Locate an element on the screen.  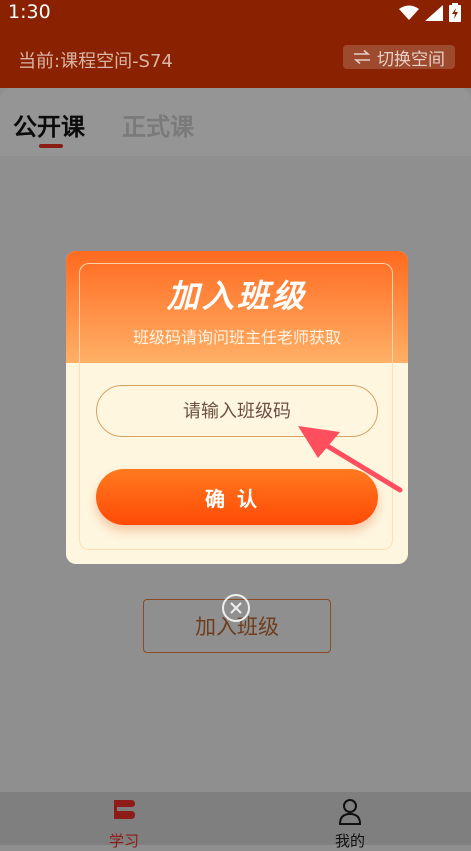
pointer-arrow-icon is located at coordinates (350, 459).